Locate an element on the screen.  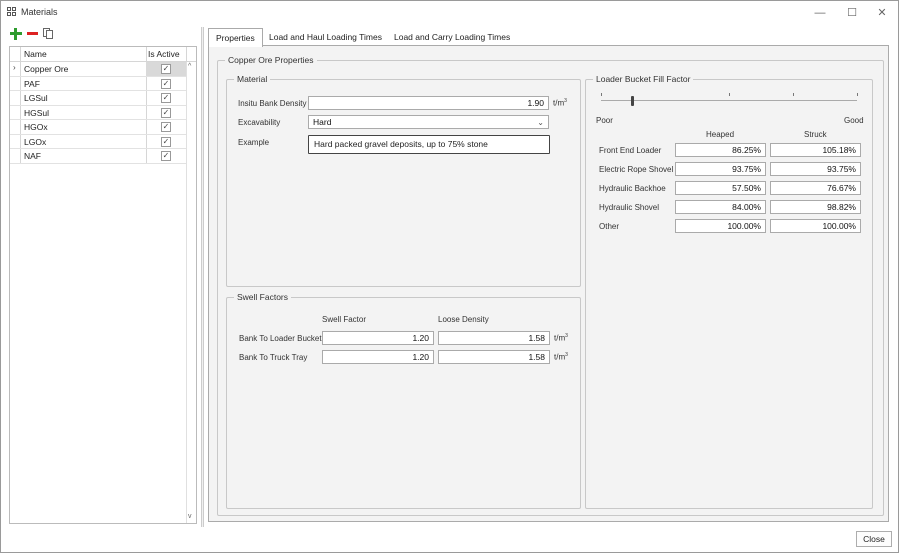
loose-density-header: Loose Density is located at coordinates (463, 319).